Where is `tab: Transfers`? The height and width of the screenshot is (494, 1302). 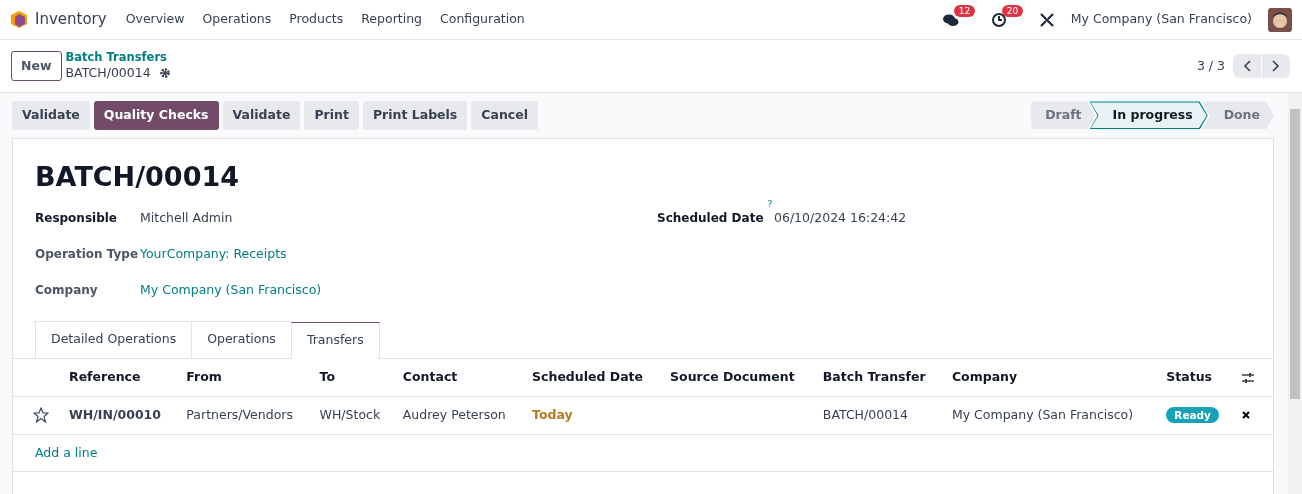
tab: Transfers is located at coordinates (335, 341).